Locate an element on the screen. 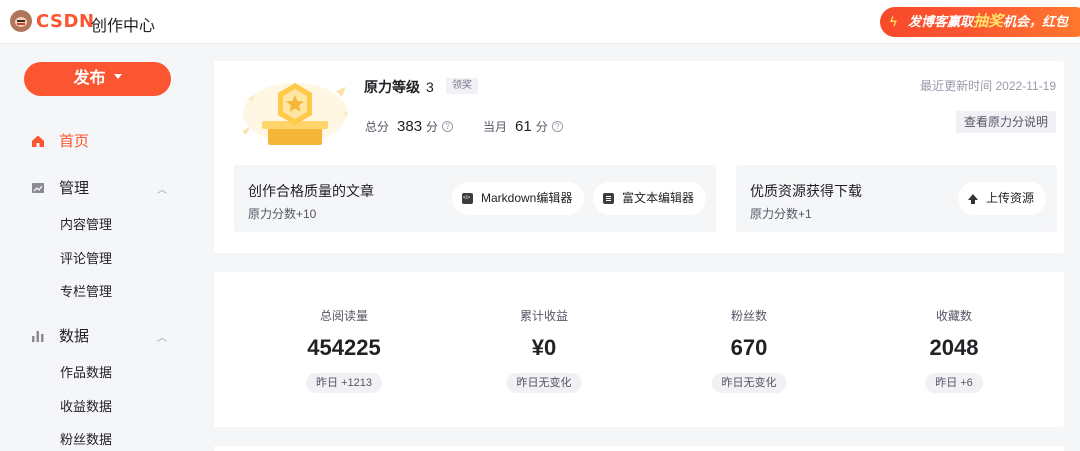  total-score: 总分 383 分 ? is located at coordinates (409, 126).